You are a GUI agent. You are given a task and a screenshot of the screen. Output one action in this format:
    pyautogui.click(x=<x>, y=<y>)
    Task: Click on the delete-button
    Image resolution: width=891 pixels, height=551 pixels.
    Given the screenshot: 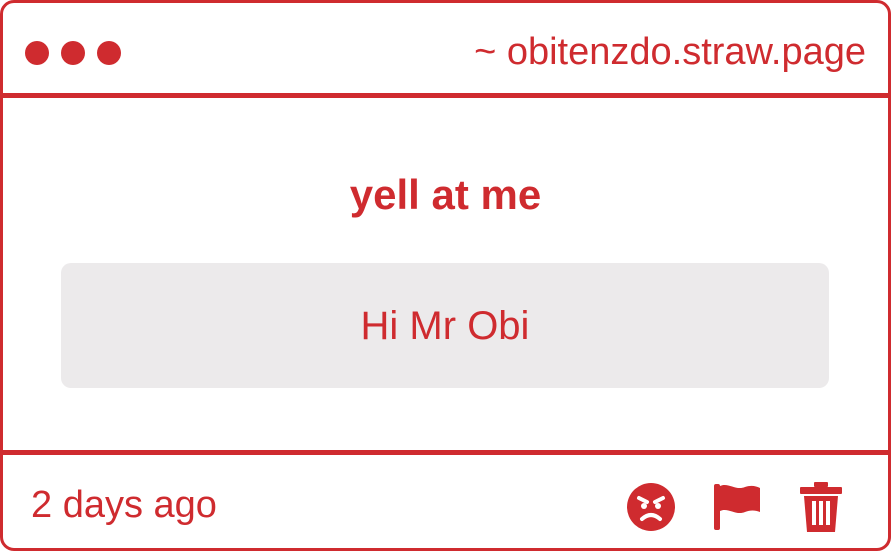 What is the action you would take?
    pyautogui.click(x=821, y=507)
    